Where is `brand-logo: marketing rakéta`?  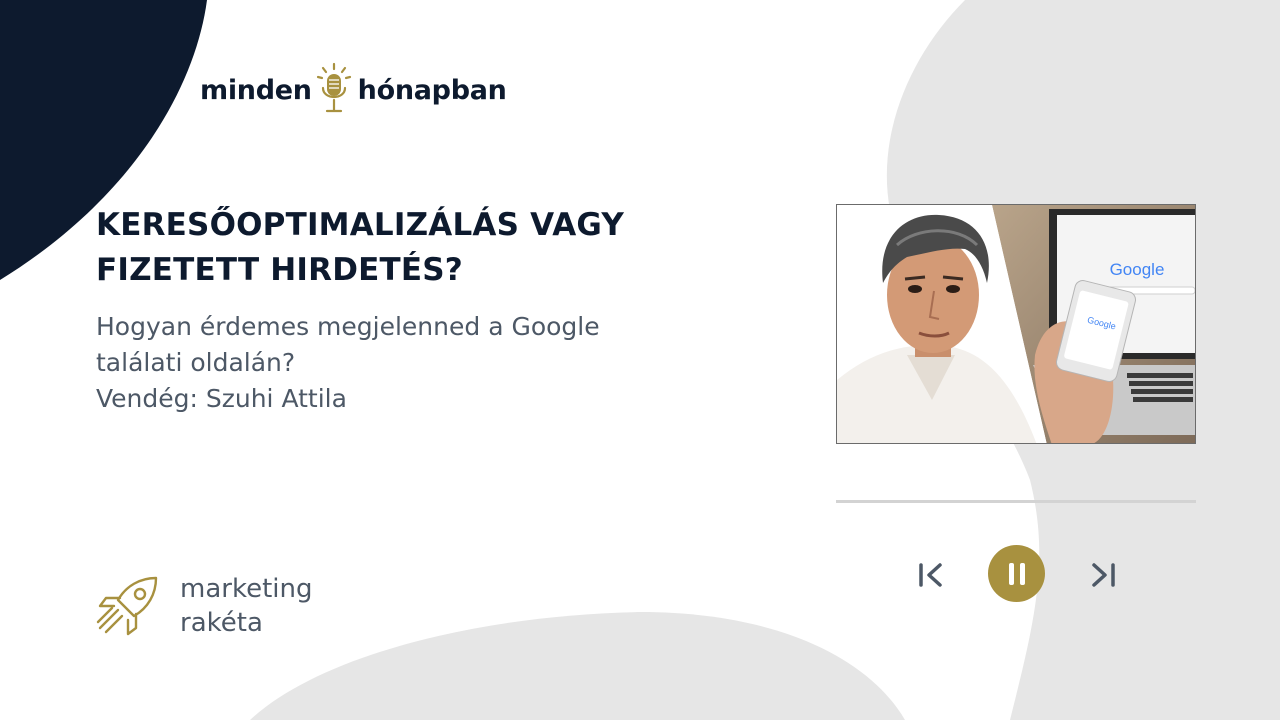
brand-logo: marketing rakéta is located at coordinates (204, 606).